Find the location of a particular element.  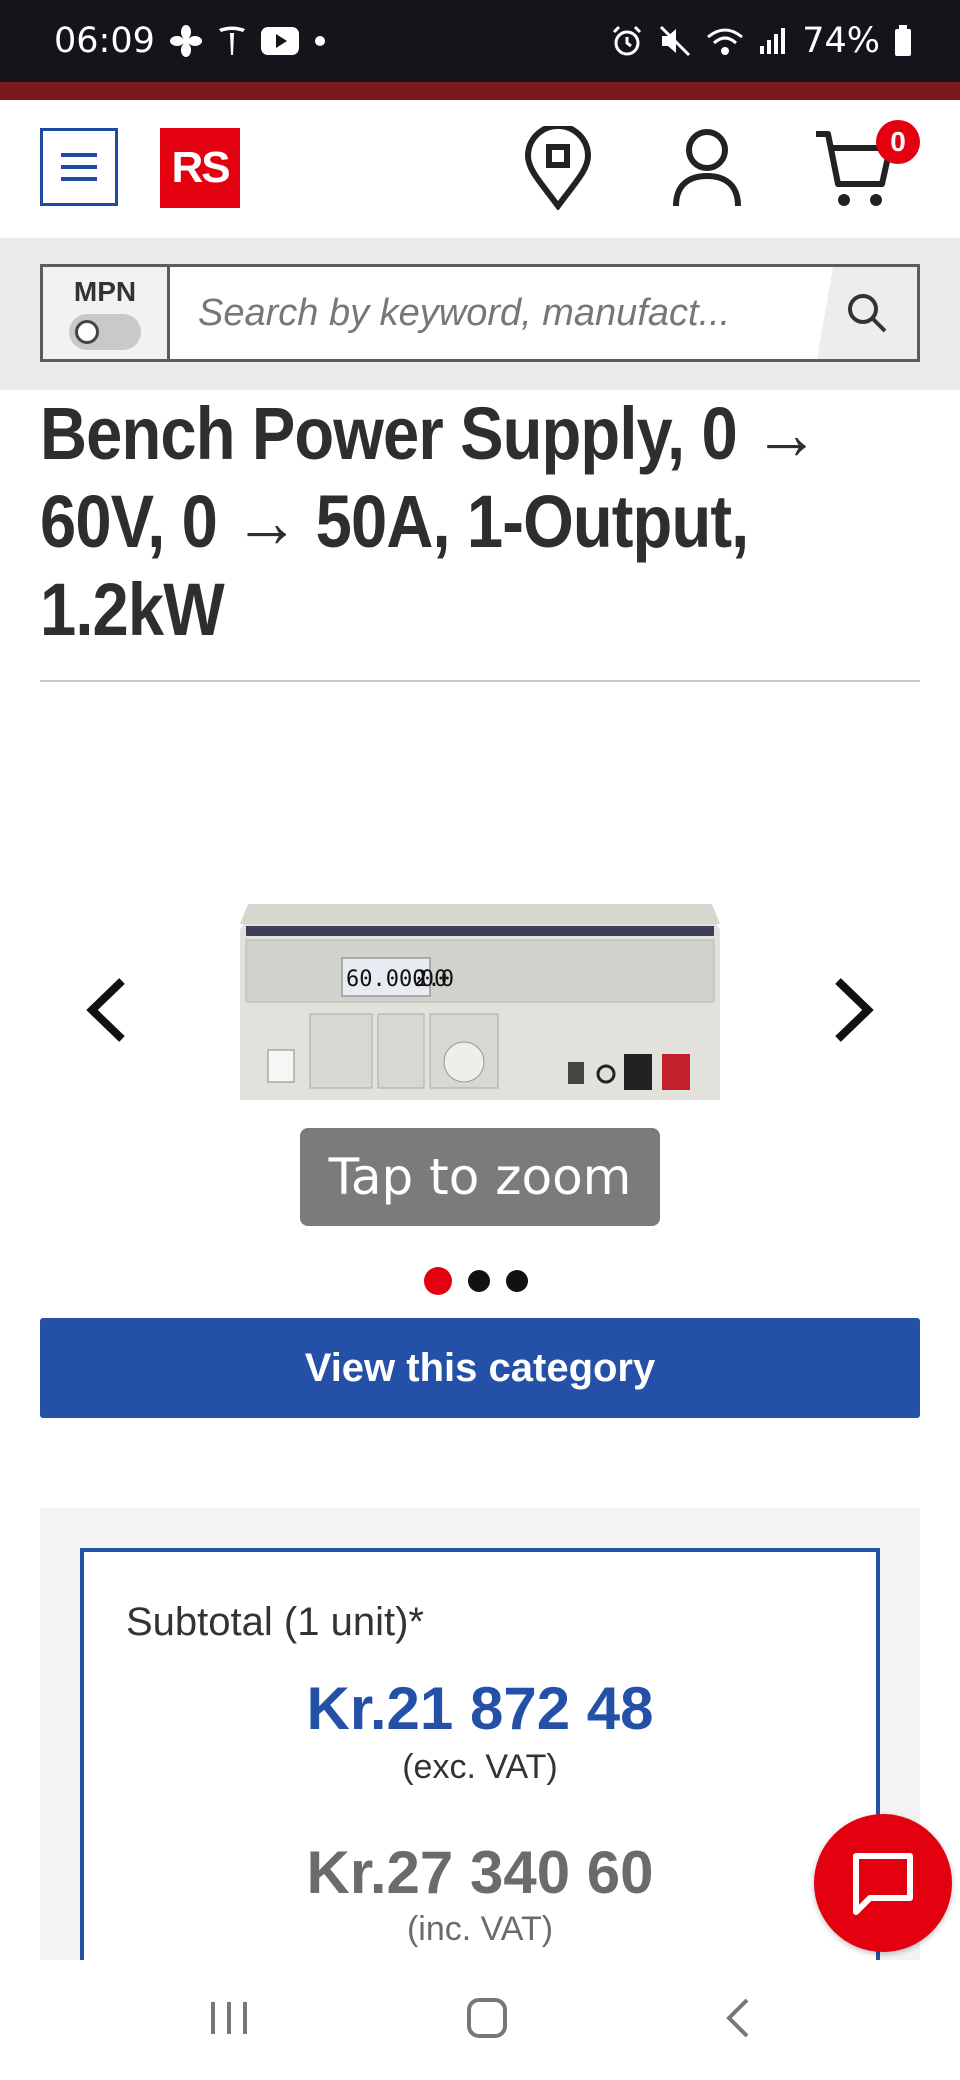

search-box: MPN is located at coordinates (480, 313).